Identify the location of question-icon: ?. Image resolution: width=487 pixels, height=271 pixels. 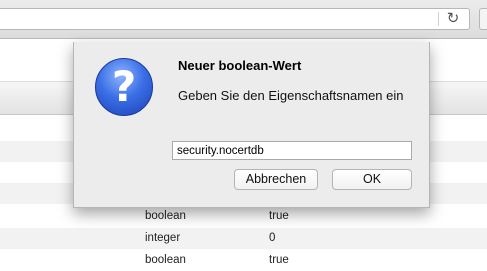
(124, 87).